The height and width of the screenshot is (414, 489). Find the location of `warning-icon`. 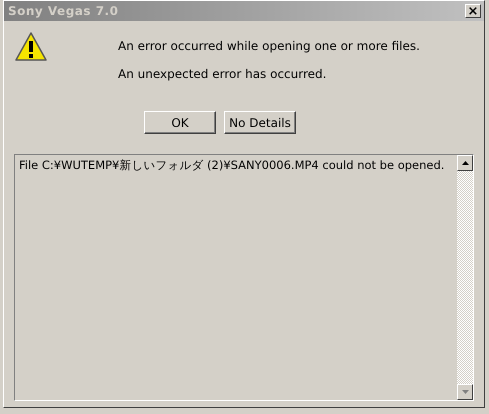

warning-icon is located at coordinates (31, 47).